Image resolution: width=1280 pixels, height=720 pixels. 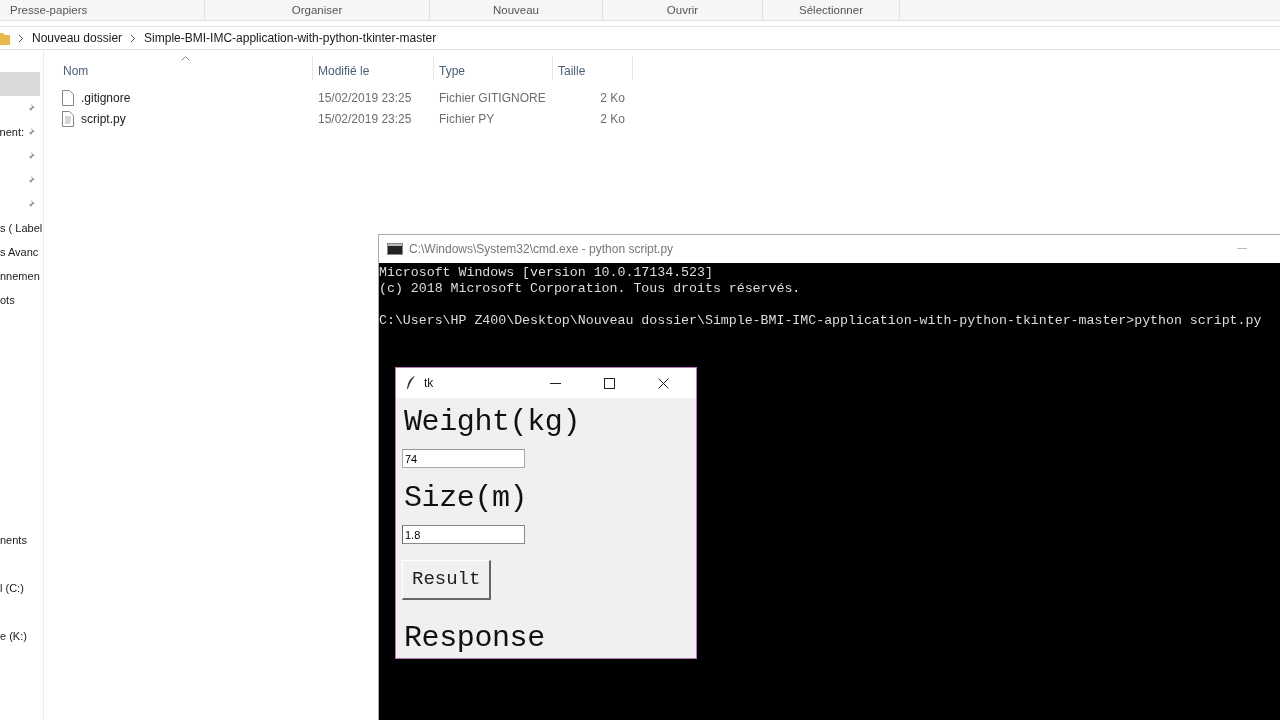 I want to click on file-name: .gitignore, so click(x=106, y=97).